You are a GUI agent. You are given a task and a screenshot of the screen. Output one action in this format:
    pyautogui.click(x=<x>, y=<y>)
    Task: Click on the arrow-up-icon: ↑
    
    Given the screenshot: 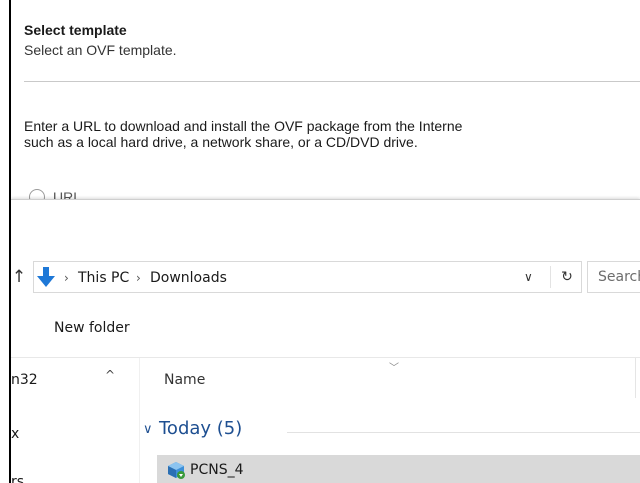 What is the action you would take?
    pyautogui.click(x=19, y=277)
    